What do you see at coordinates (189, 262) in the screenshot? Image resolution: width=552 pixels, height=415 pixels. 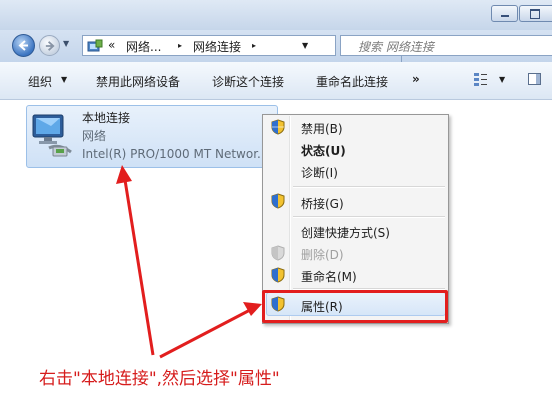 I see `annotation-arrows` at bounding box center [189, 262].